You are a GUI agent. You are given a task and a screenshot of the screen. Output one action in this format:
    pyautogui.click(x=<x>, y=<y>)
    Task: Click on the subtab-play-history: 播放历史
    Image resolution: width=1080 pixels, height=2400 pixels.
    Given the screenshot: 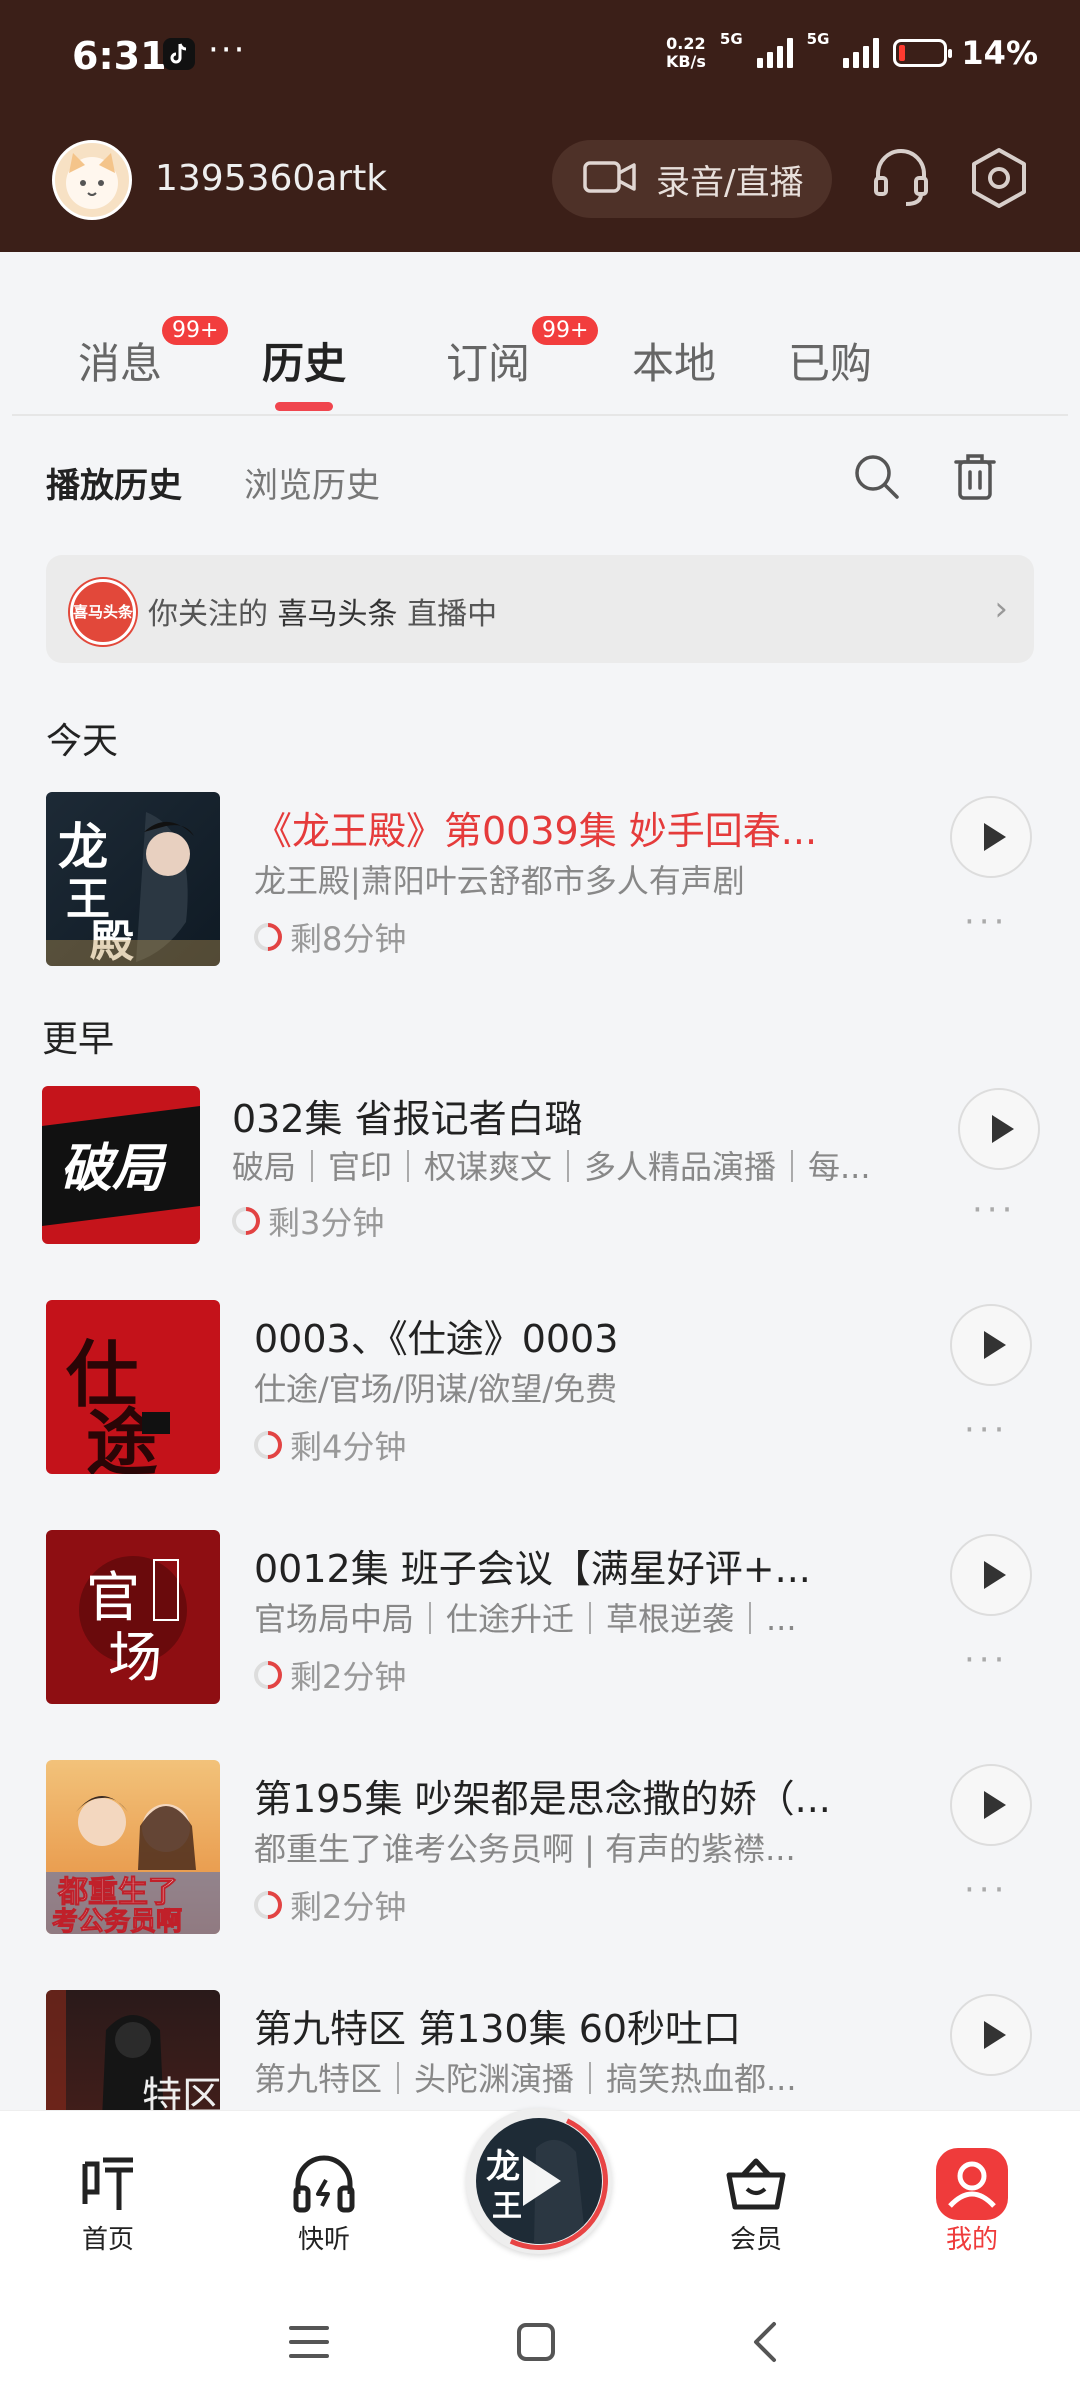 What is the action you would take?
    pyautogui.click(x=114, y=482)
    